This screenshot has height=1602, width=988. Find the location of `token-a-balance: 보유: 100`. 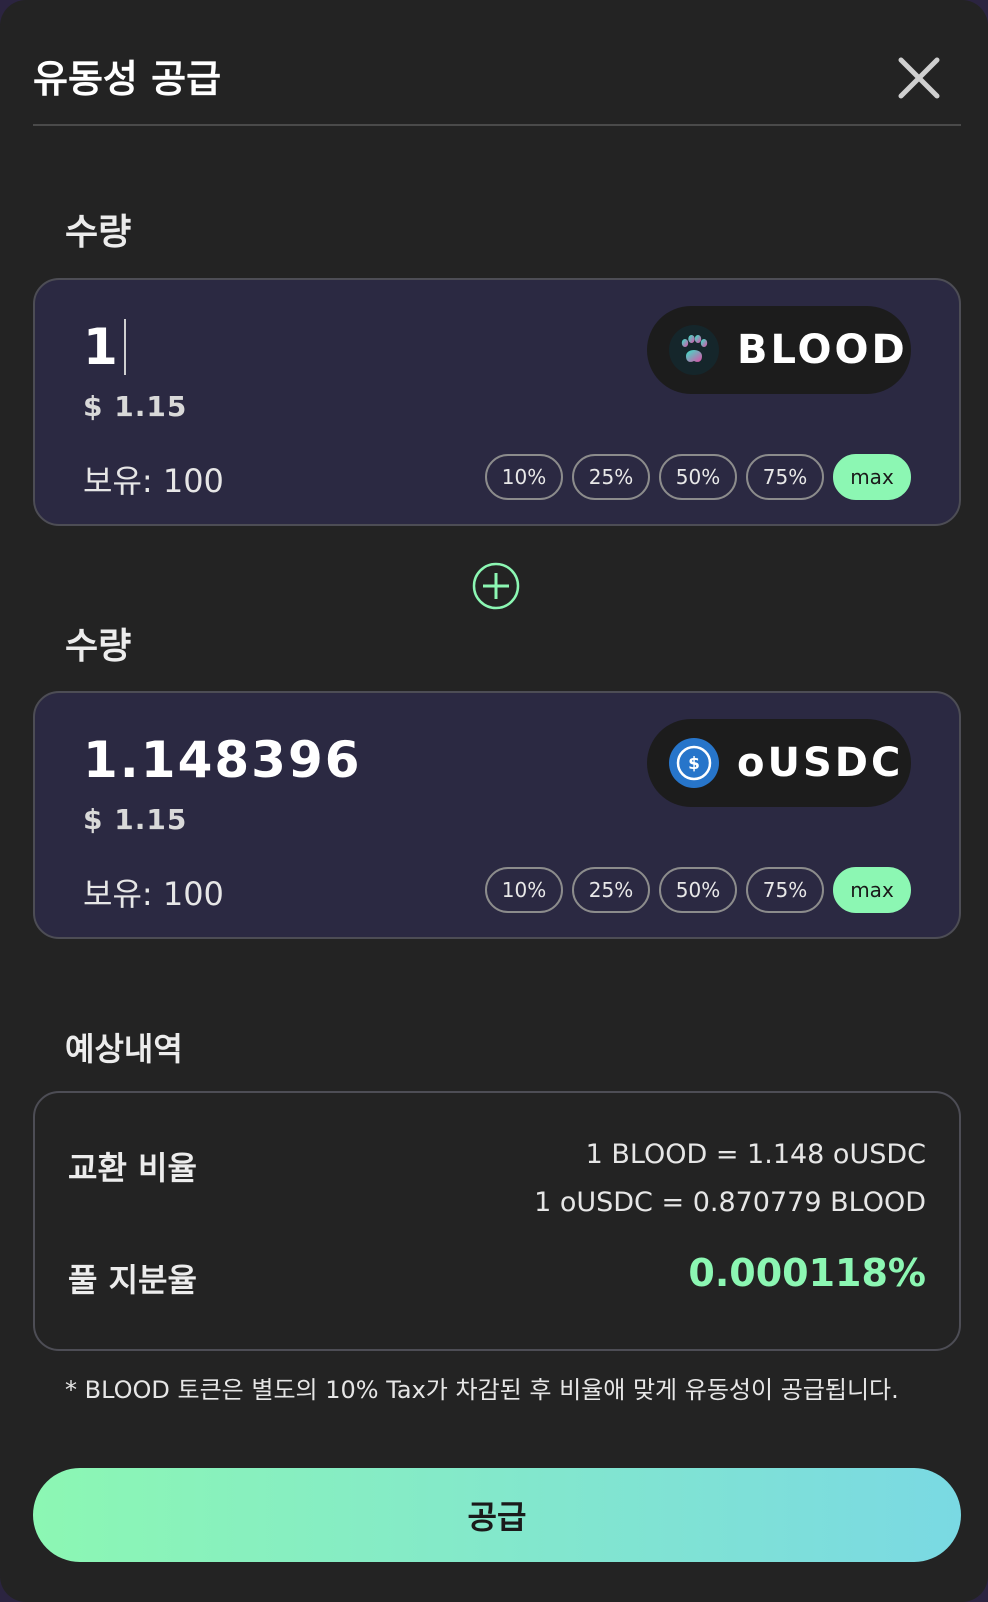

token-a-balance: 보유: 100 is located at coordinates (153, 481).